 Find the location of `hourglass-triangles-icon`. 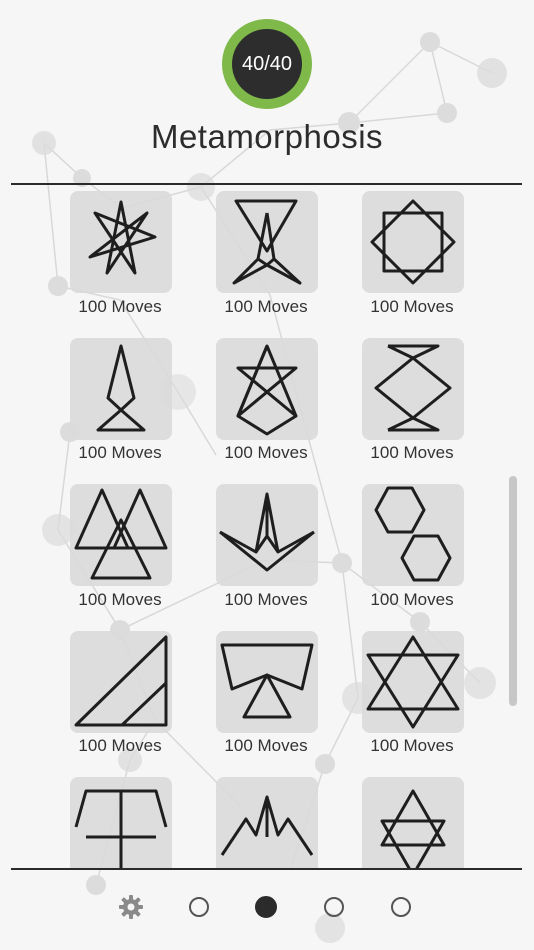

hourglass-triangles-icon is located at coordinates (267, 242).